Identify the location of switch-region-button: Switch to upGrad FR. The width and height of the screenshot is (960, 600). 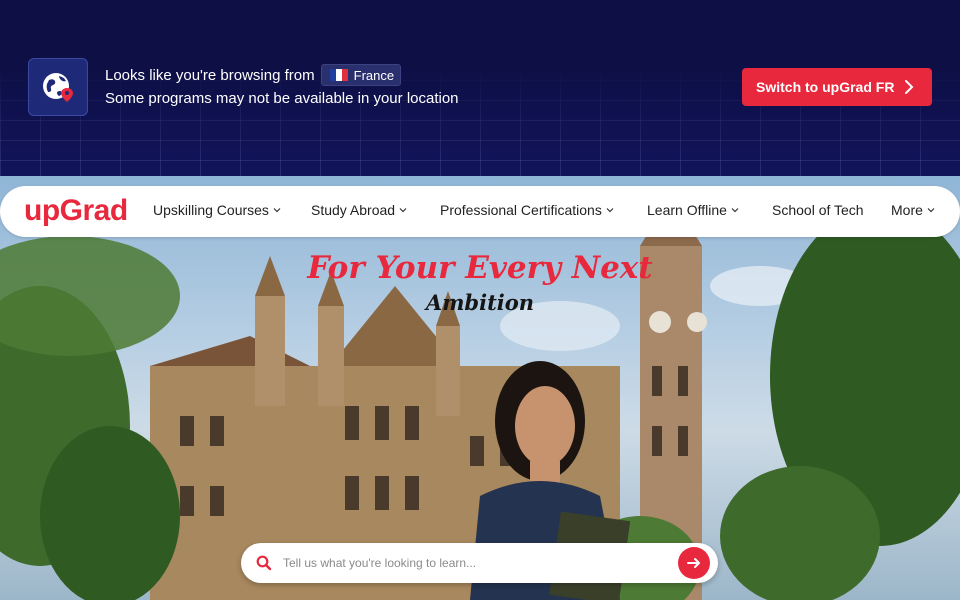
(837, 87).